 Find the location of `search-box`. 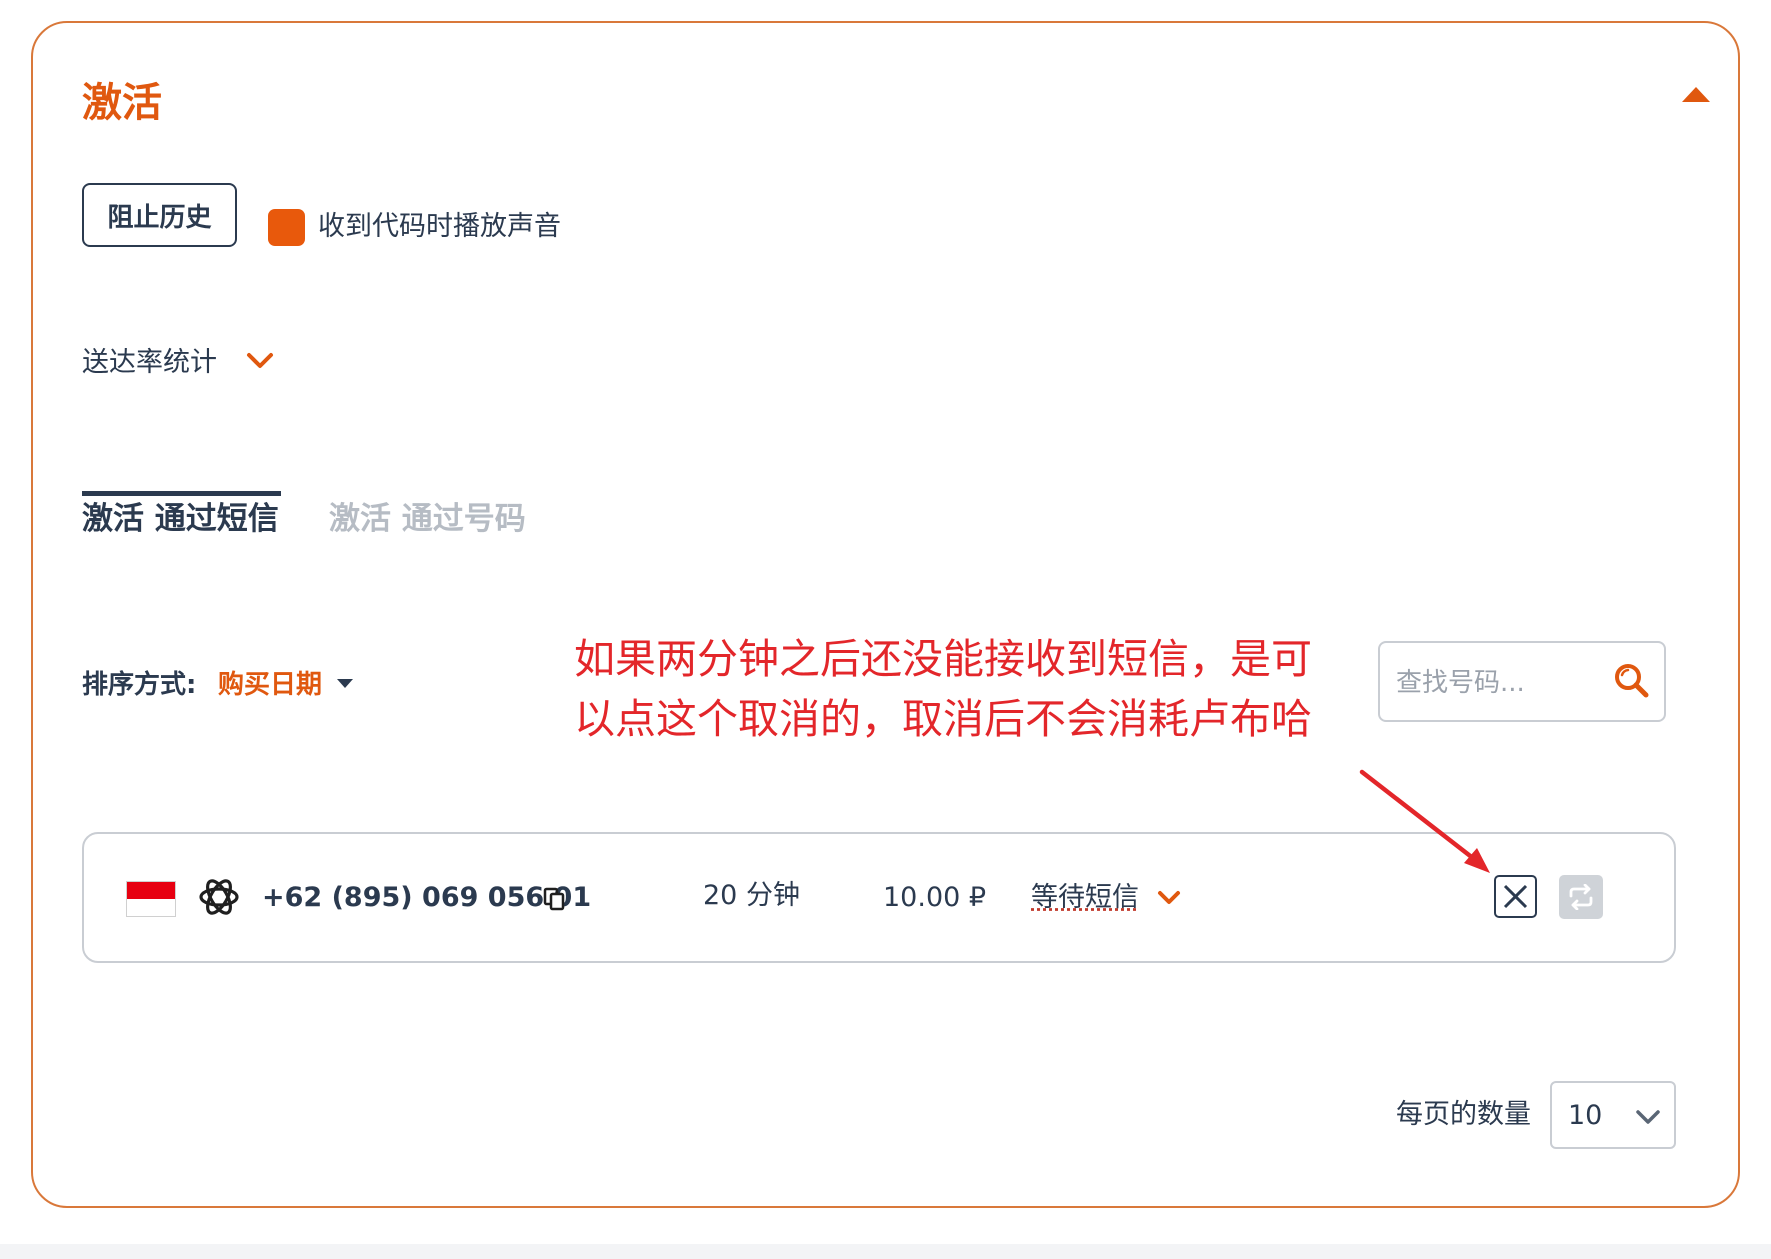

search-box is located at coordinates (1522, 681).